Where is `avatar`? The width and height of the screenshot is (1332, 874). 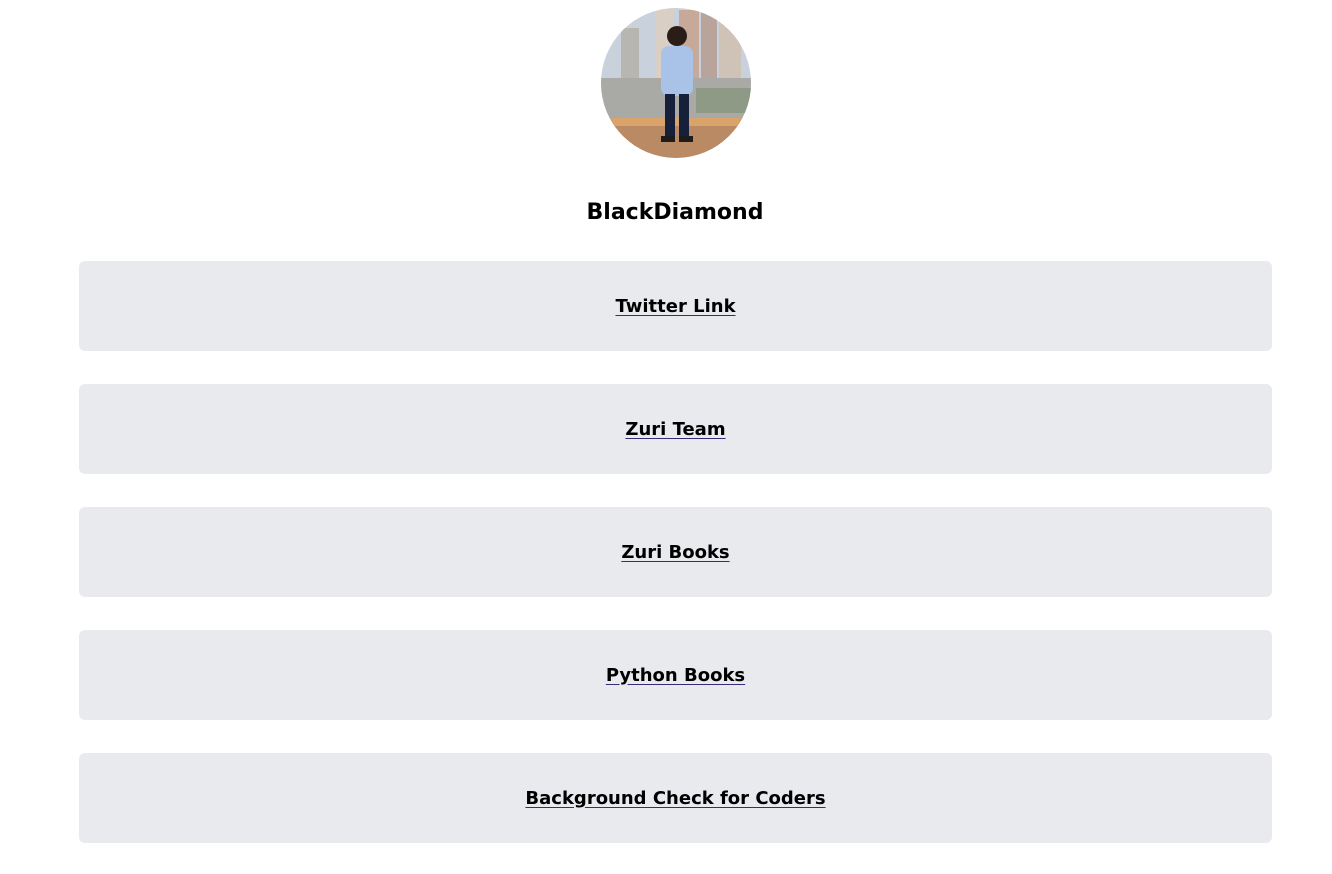
avatar is located at coordinates (676, 83).